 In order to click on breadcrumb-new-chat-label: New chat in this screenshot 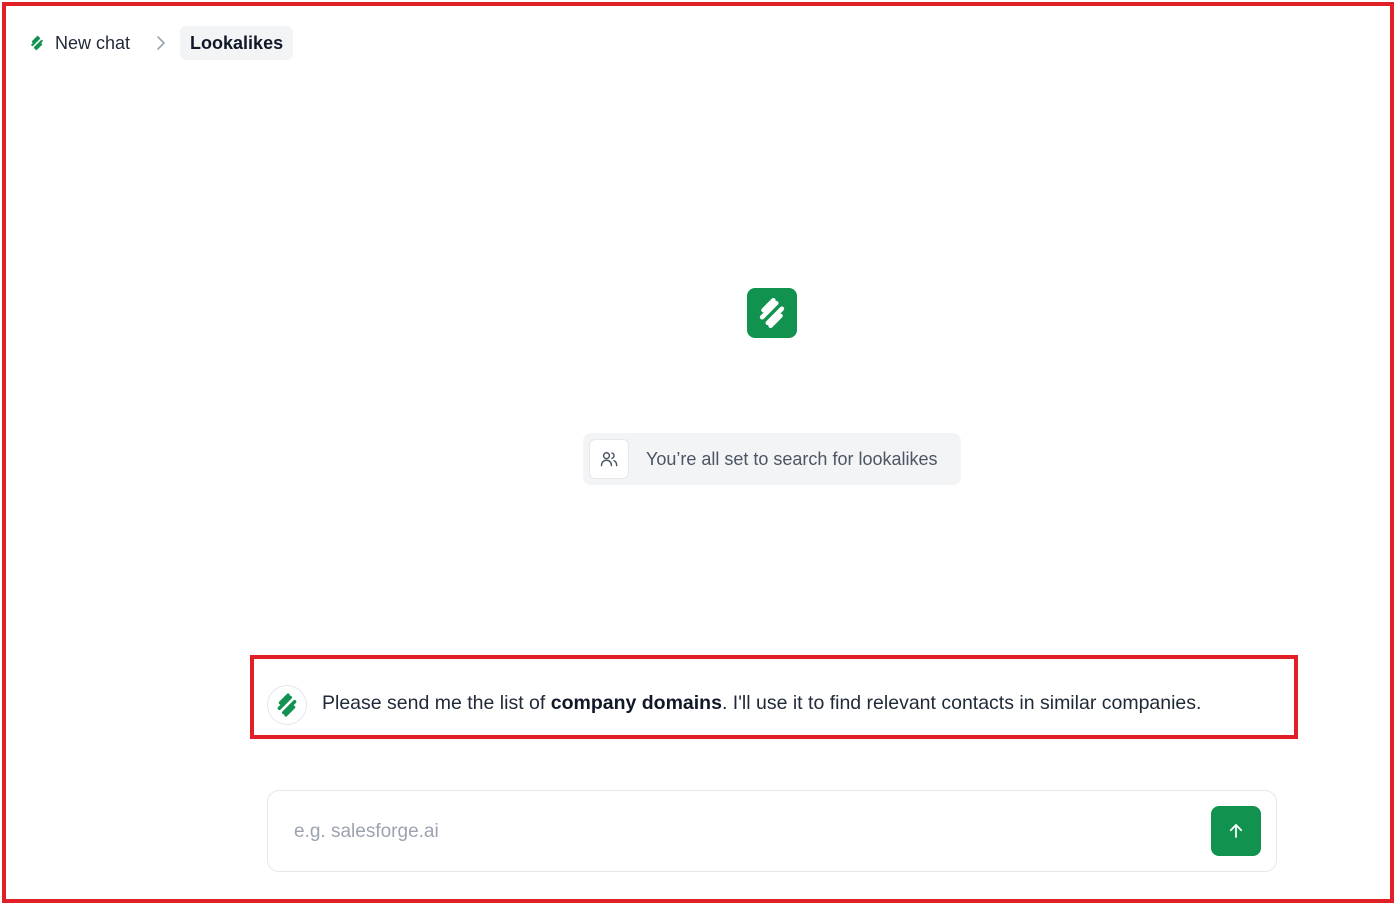, I will do `click(93, 42)`.